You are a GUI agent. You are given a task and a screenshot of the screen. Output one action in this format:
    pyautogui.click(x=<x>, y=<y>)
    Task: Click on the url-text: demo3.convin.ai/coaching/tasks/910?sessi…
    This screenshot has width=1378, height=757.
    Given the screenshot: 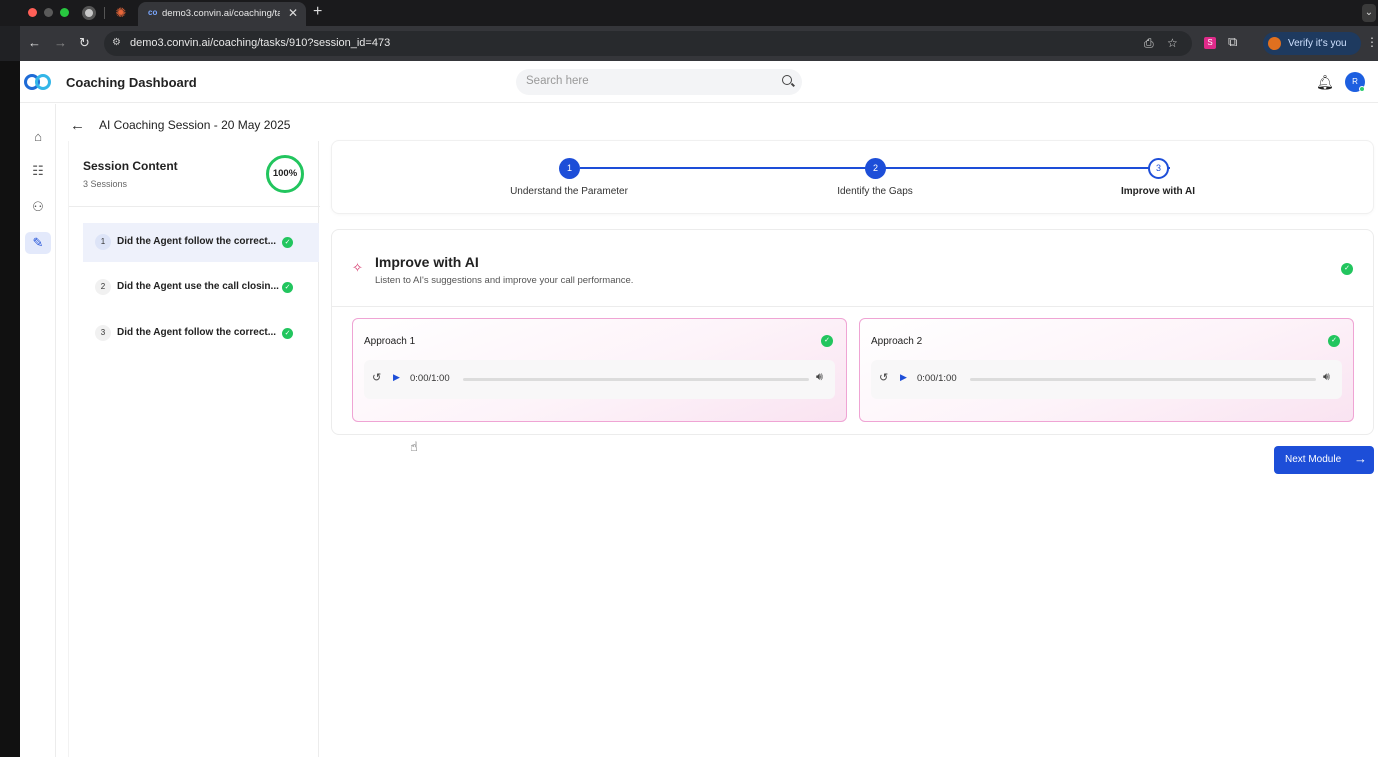 What is the action you would take?
    pyautogui.click(x=260, y=43)
    